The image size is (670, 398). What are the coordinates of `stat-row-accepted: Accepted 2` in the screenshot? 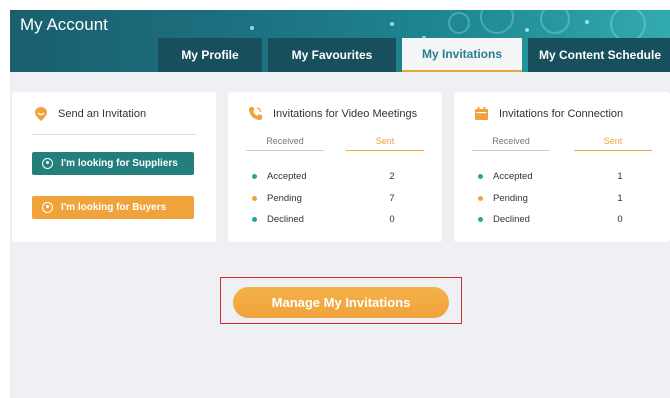 It's located at (327, 177).